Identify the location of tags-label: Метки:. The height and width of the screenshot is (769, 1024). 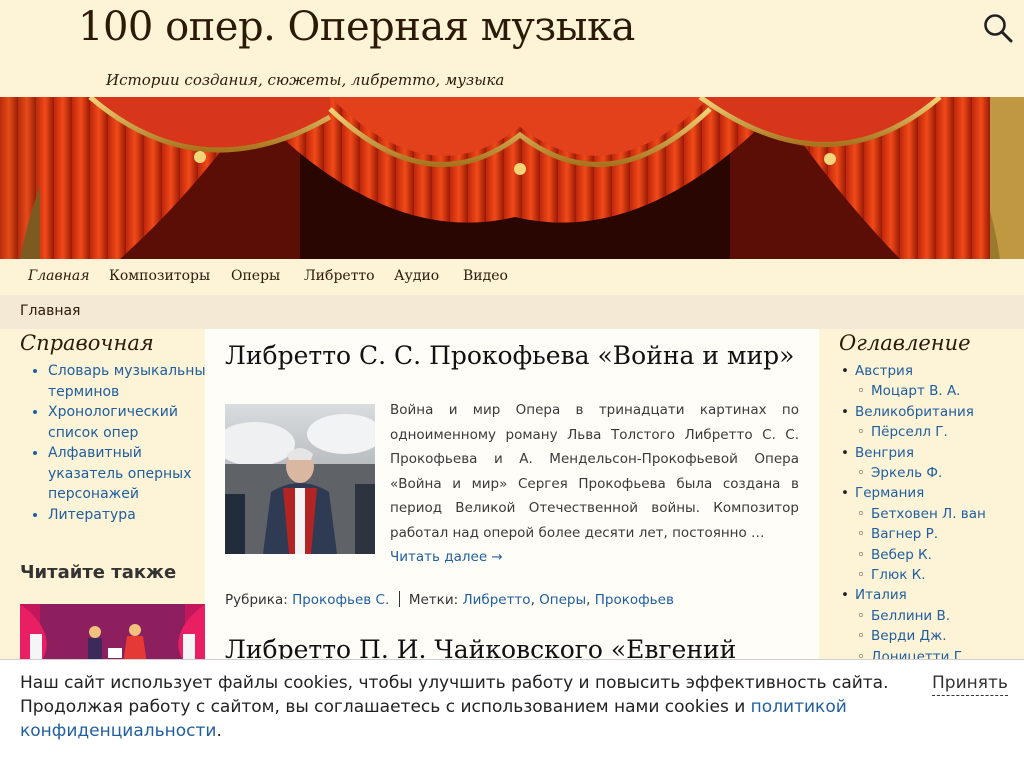
(433, 600).